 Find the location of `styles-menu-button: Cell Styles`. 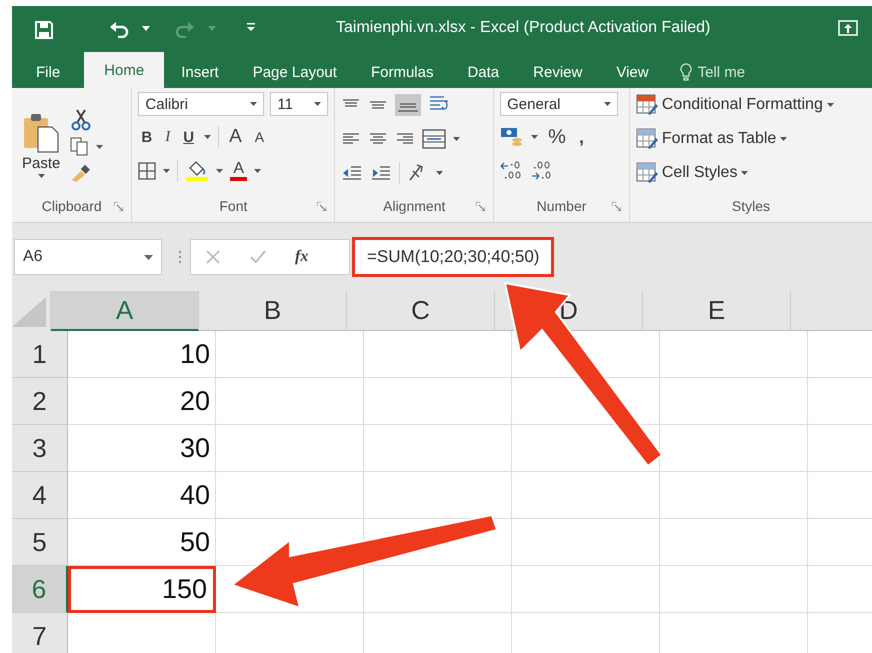

styles-menu-button: Cell Styles is located at coordinates (751, 173).